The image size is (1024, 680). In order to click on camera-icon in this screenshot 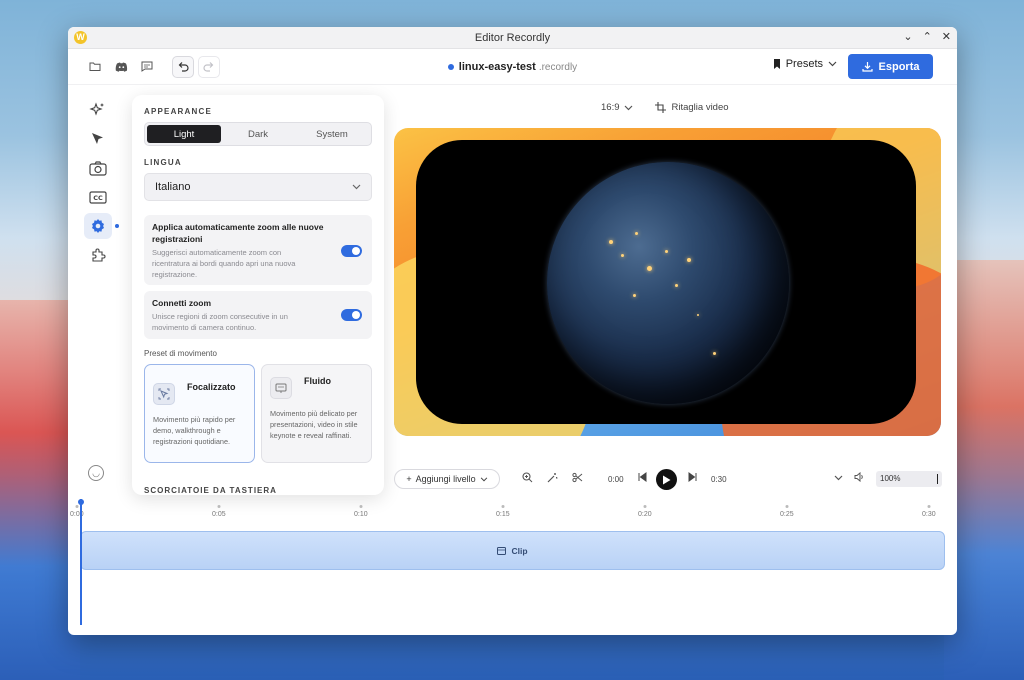, I will do `click(98, 168)`.